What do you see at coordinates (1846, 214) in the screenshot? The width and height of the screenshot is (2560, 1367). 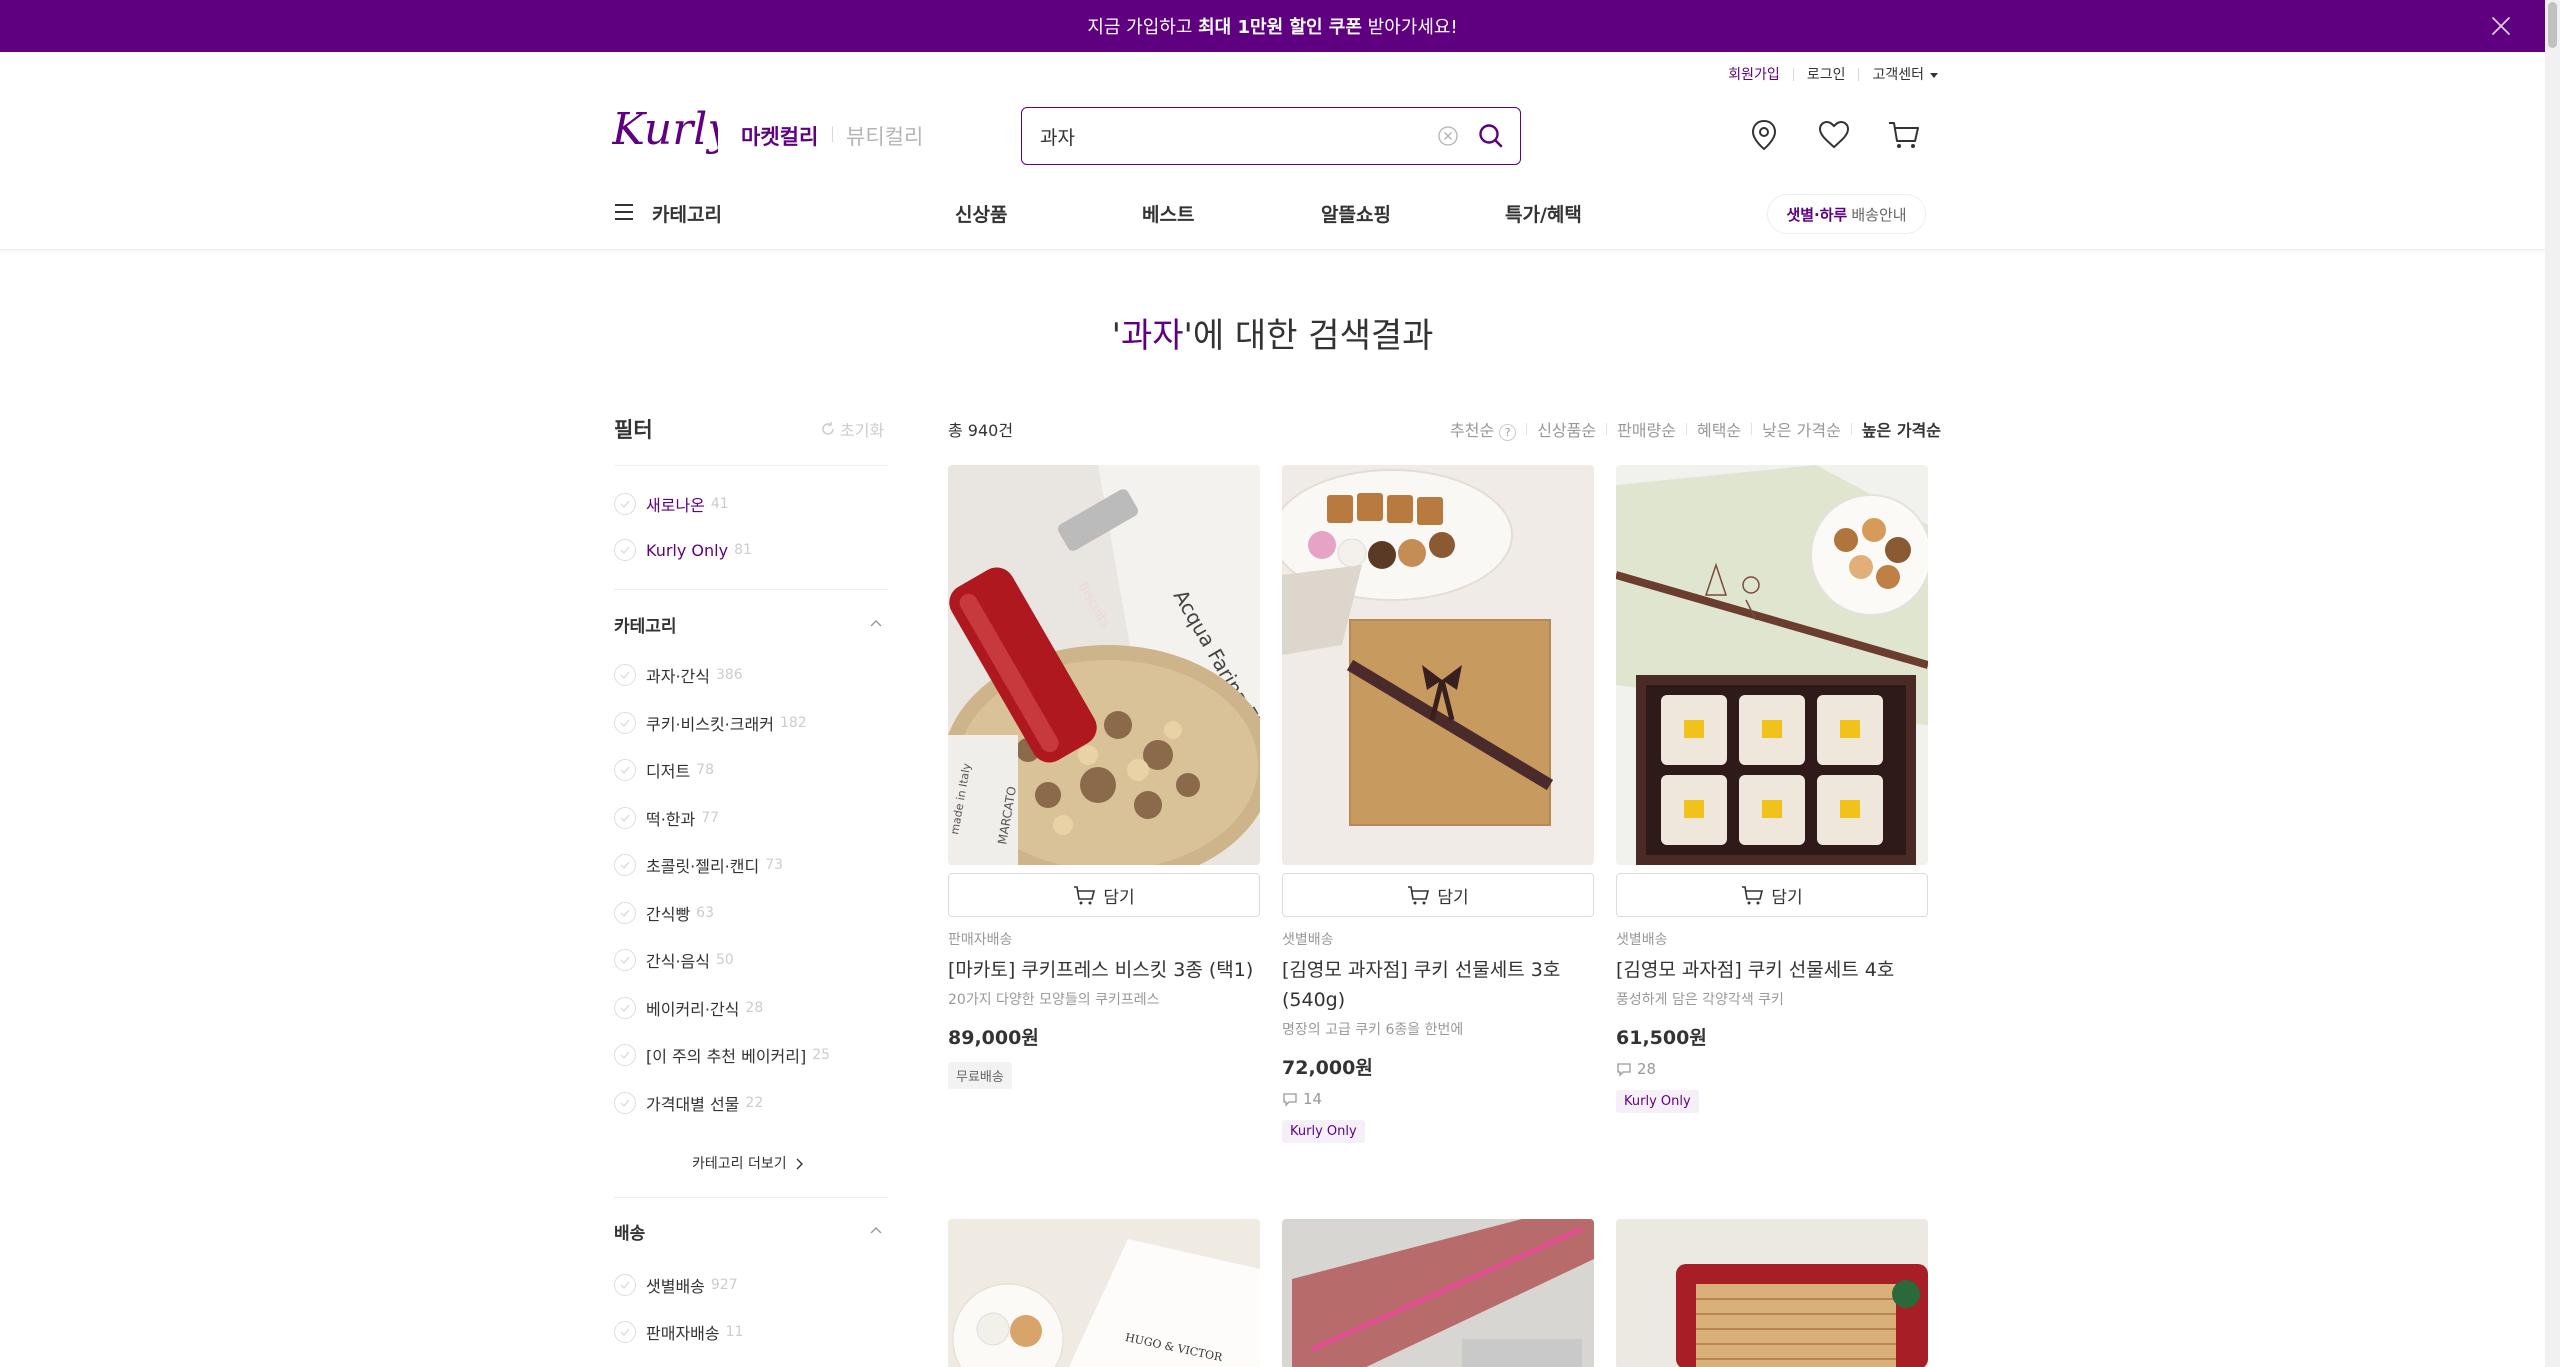 I see `delivery-info-button: 샛별·하루 배송안내` at bounding box center [1846, 214].